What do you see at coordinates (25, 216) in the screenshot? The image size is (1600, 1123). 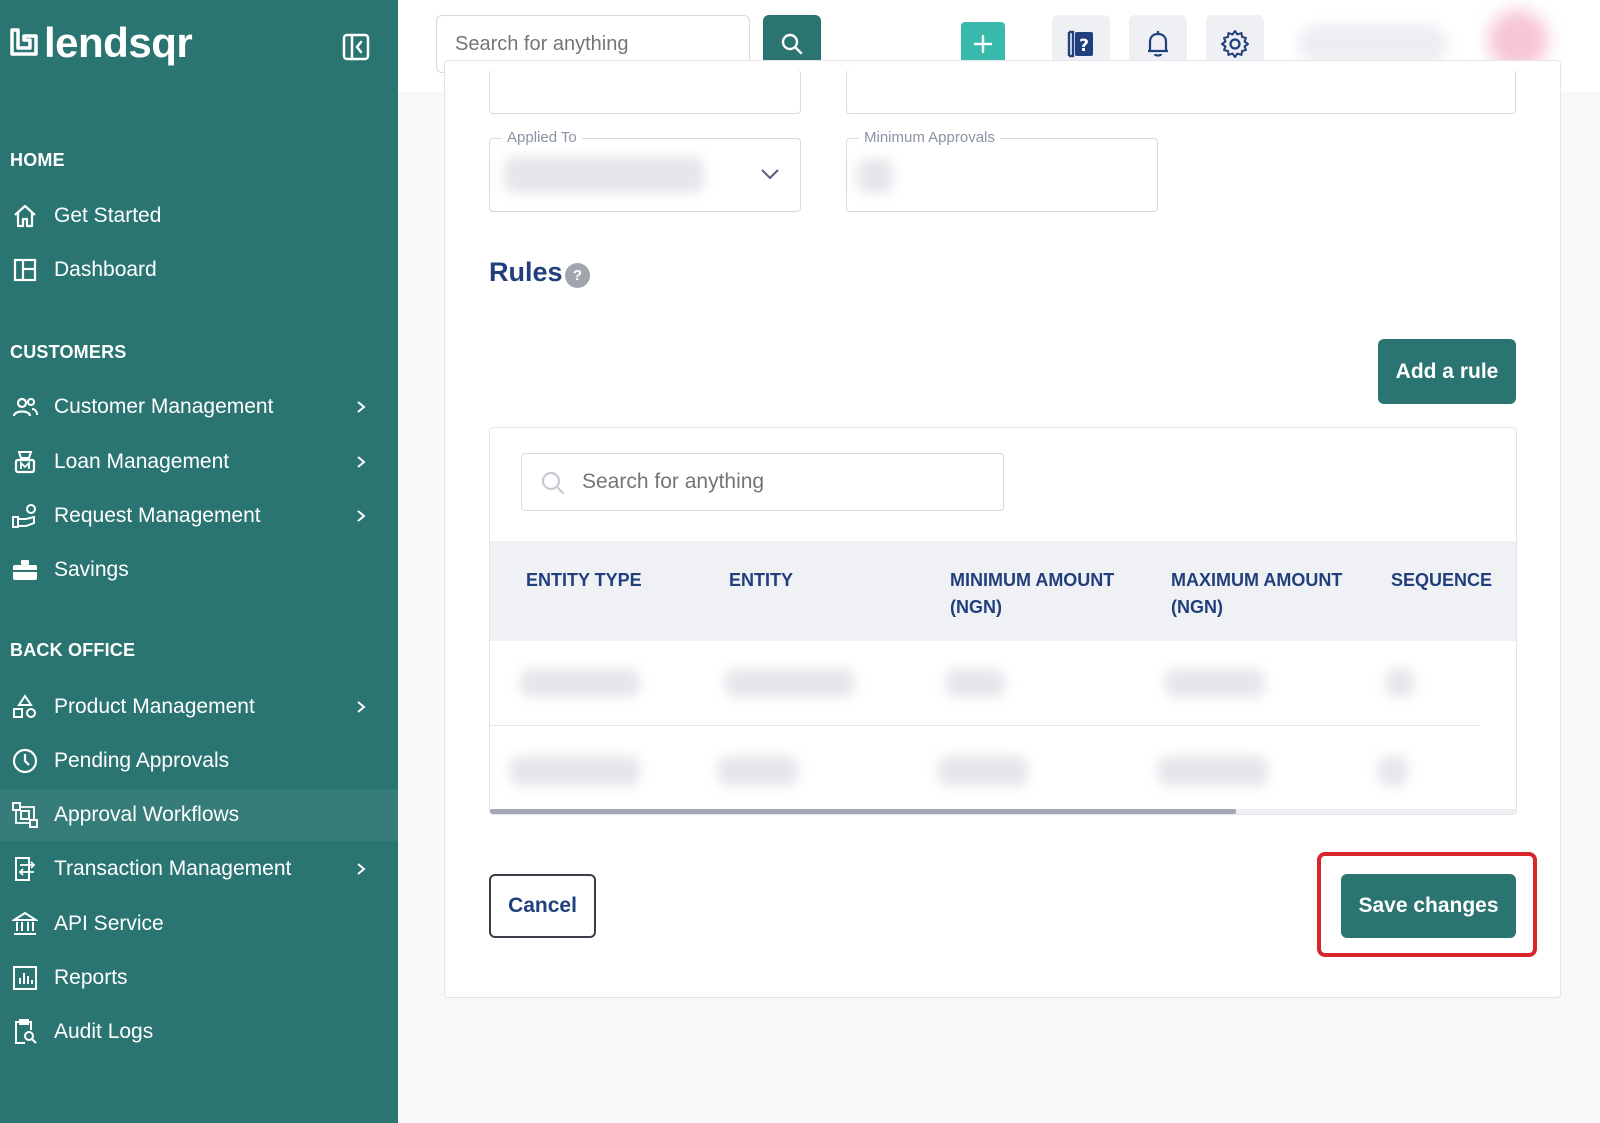 I see `home-icon` at bounding box center [25, 216].